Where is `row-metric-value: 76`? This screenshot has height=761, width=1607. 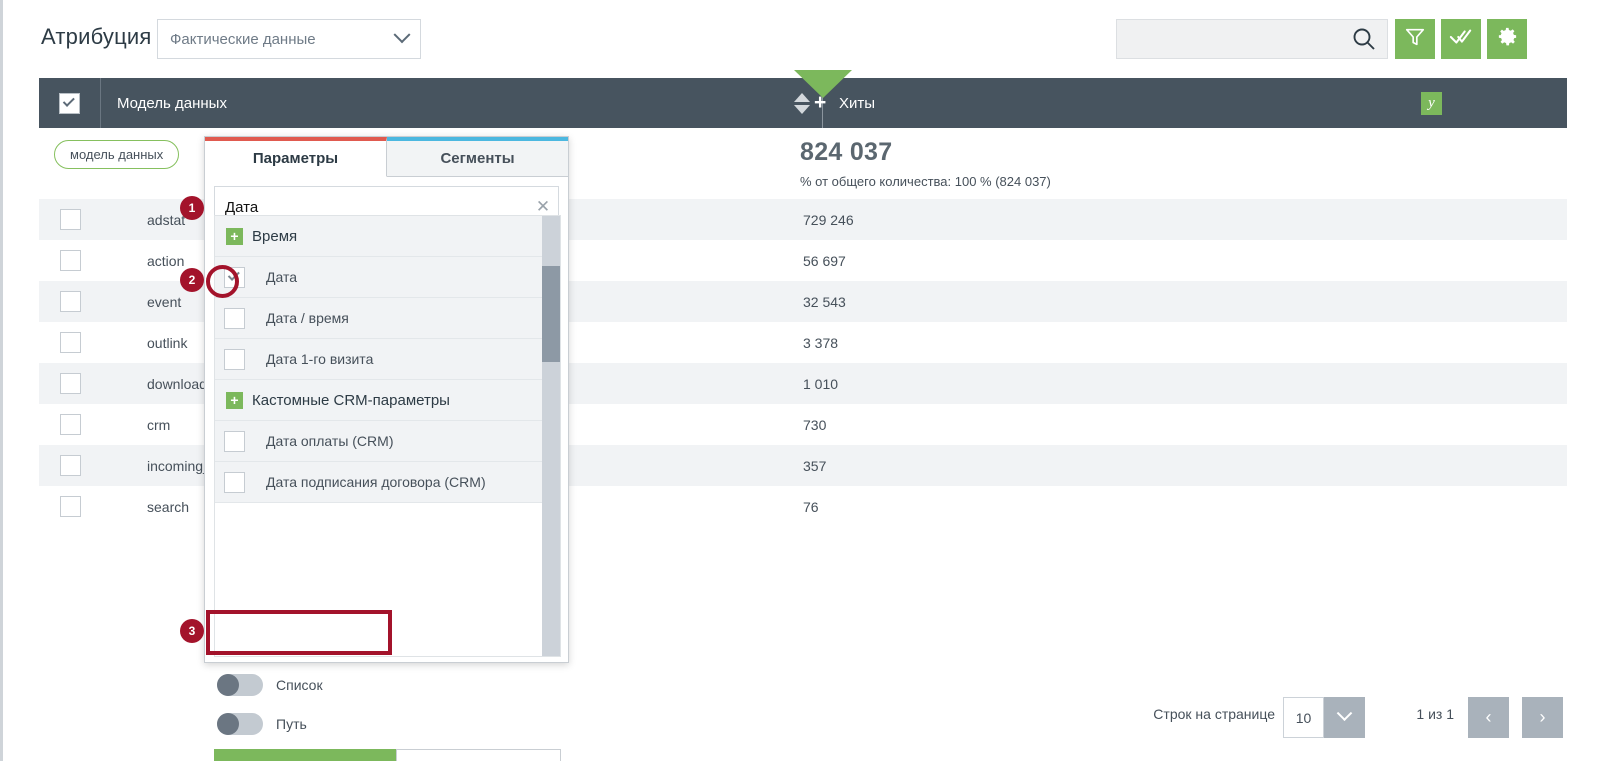 row-metric-value: 76 is located at coordinates (811, 506).